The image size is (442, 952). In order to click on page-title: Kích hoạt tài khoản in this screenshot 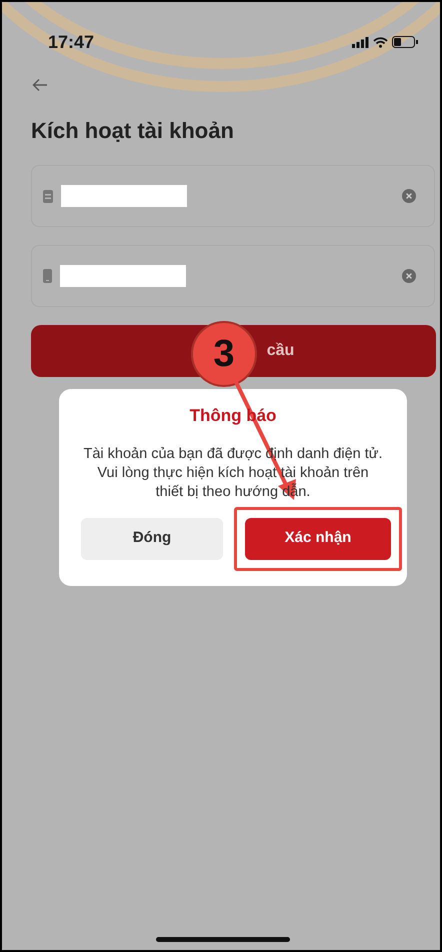, I will do `click(133, 131)`.